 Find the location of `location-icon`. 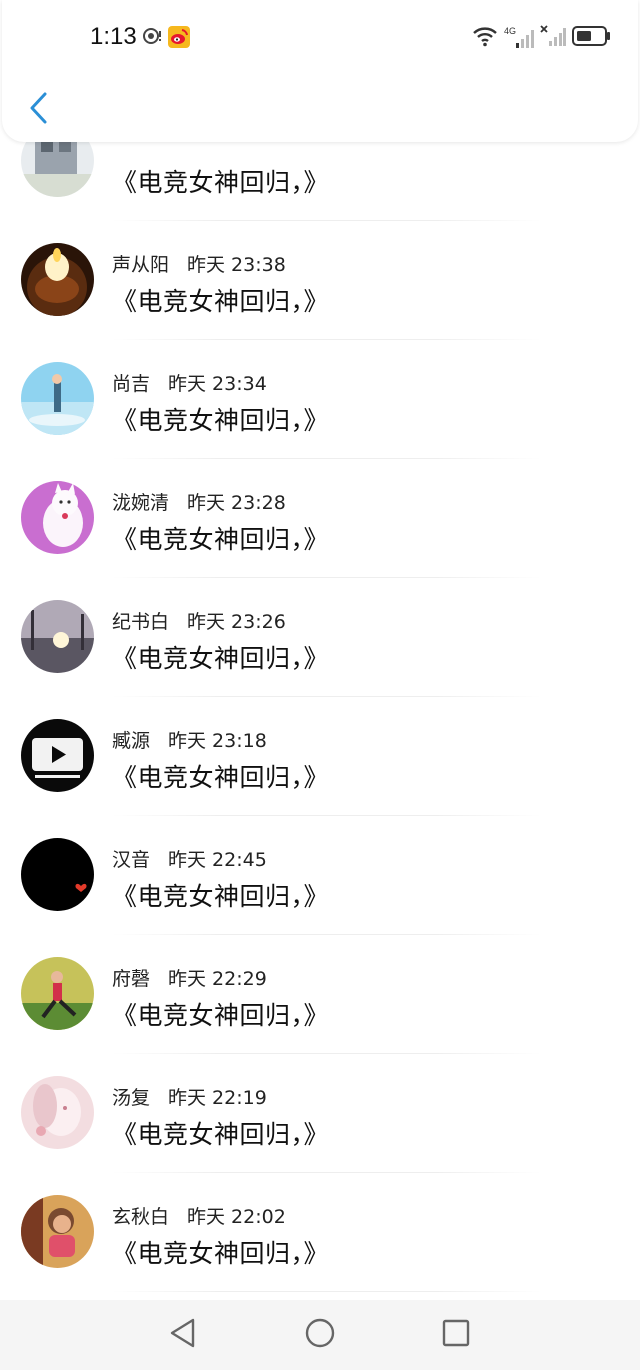

location-icon is located at coordinates (152, 39).